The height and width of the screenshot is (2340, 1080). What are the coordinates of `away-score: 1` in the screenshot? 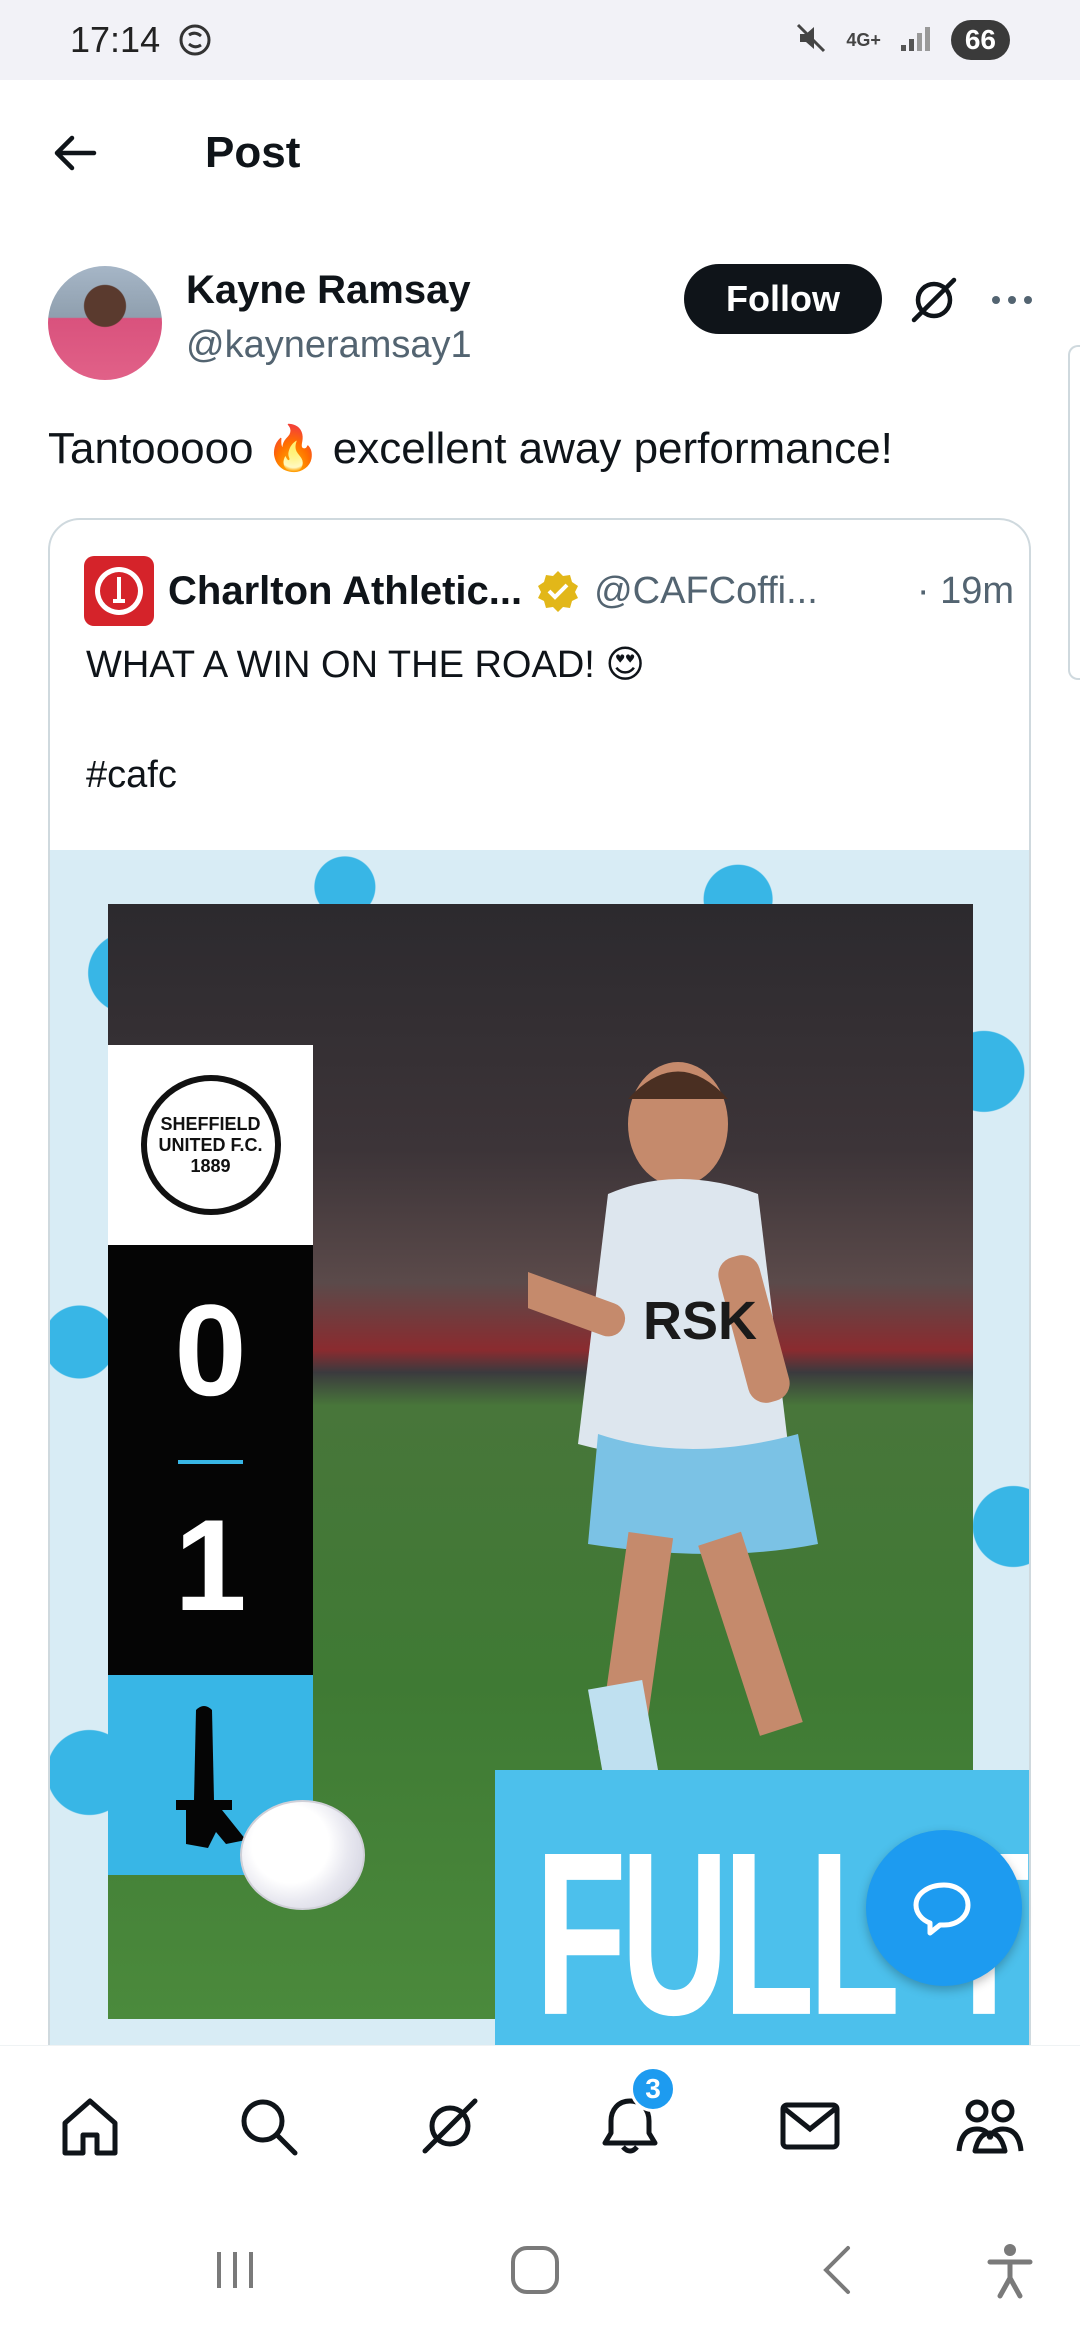 It's located at (210, 1565).